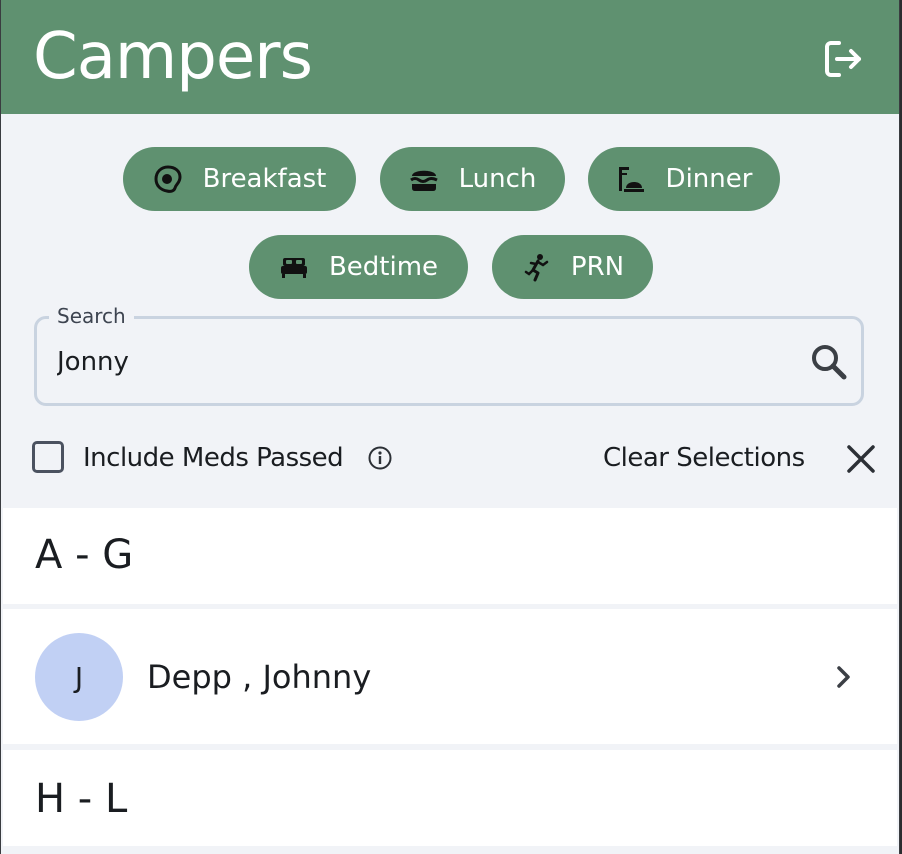  I want to click on include-meds-passed-checkbox, so click(48, 457).